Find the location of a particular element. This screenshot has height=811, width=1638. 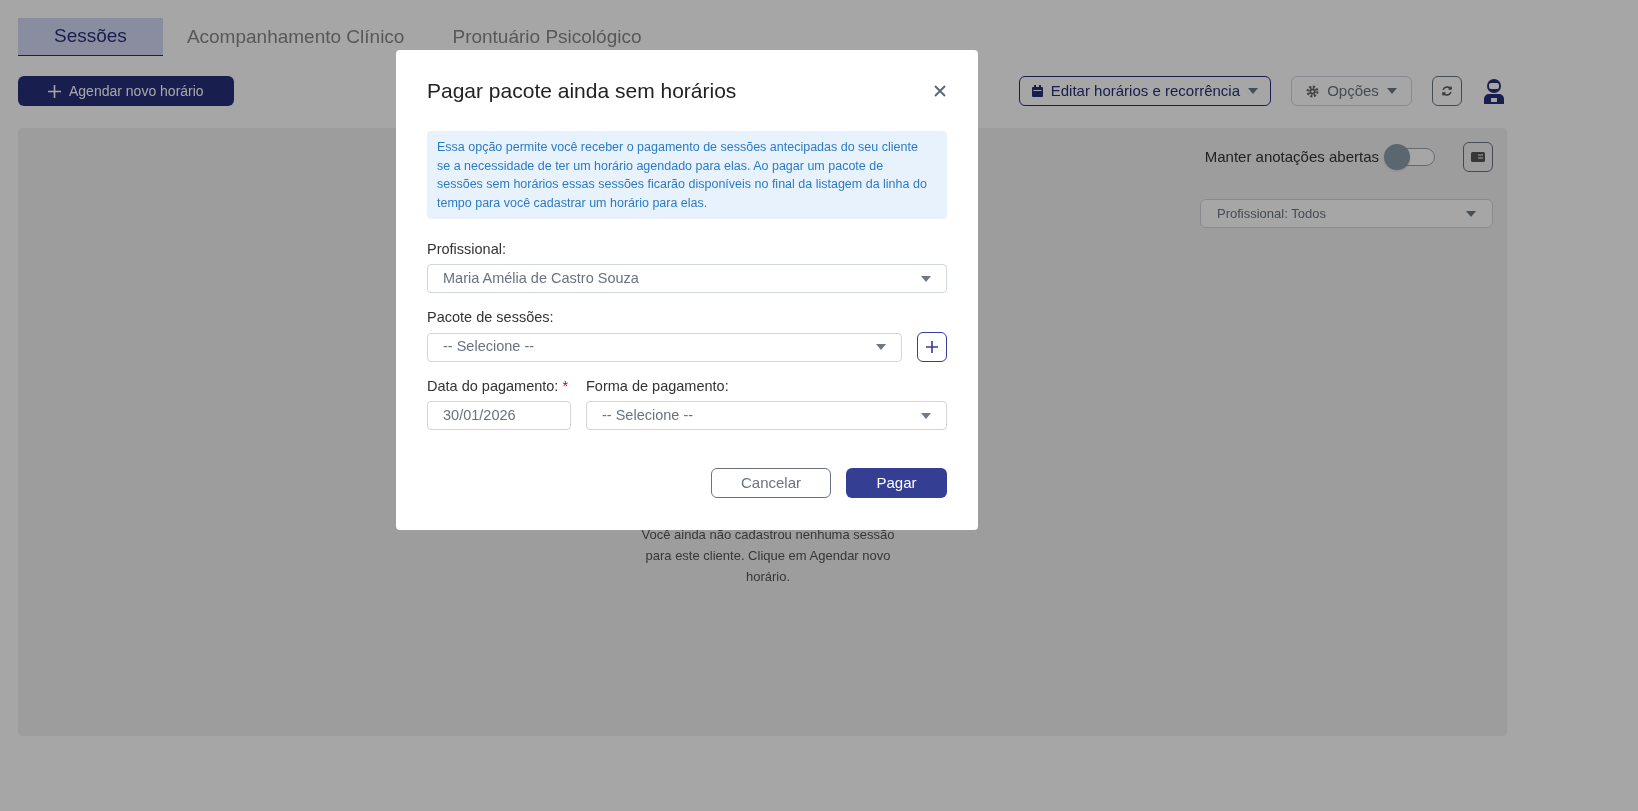

pay-button: Pagar is located at coordinates (896, 483).